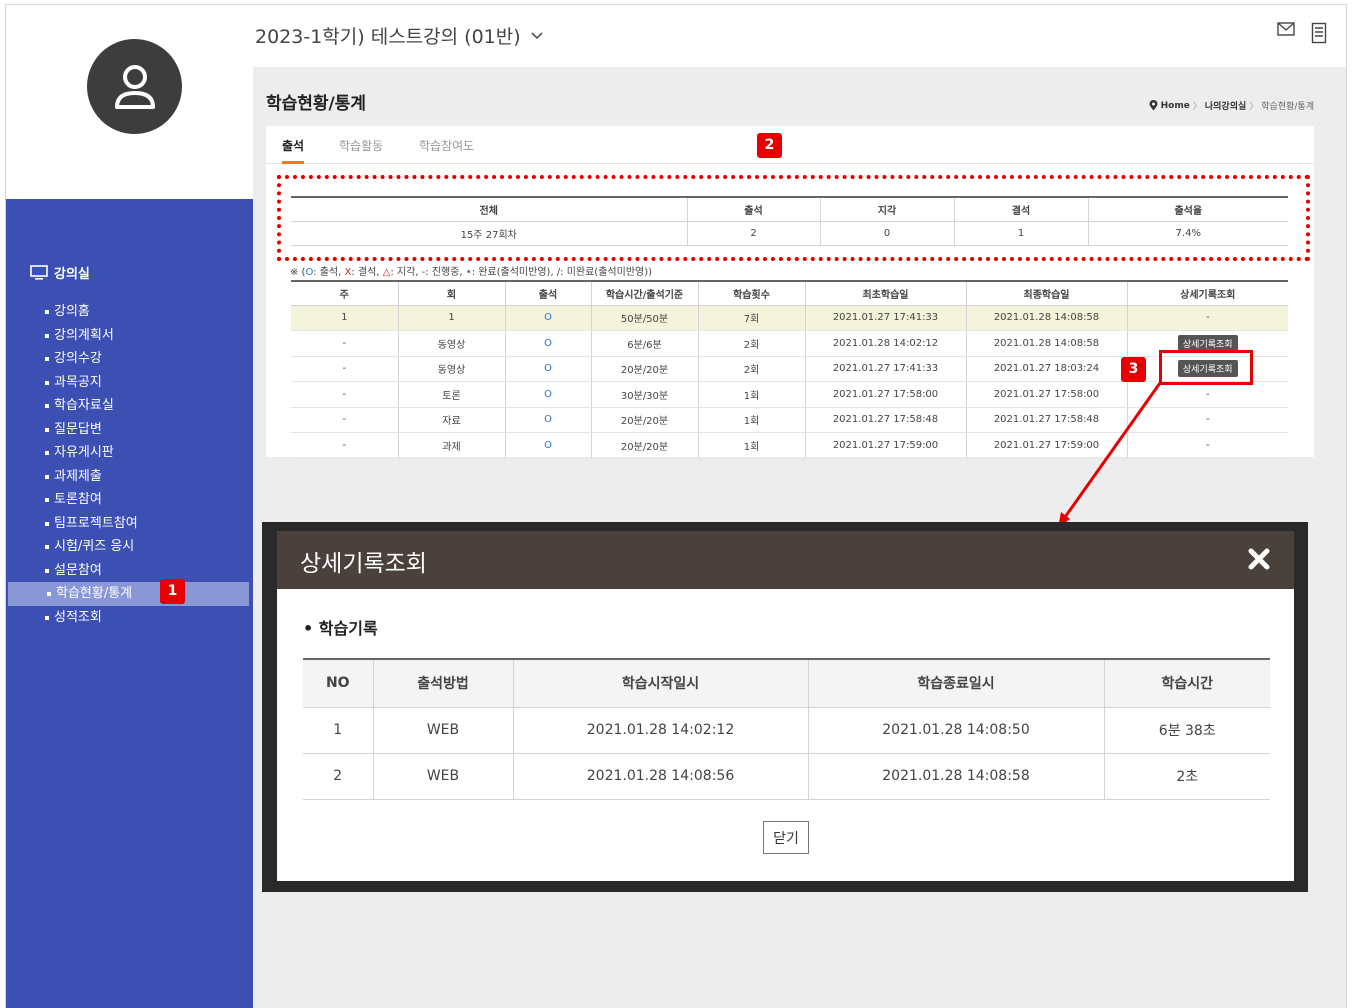 The image size is (1353, 1008). What do you see at coordinates (786, 837) in the screenshot?
I see `close-button: 닫기` at bounding box center [786, 837].